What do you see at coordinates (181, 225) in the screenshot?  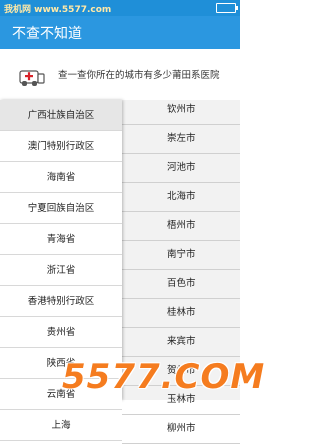 I see `city-item: 梧州市` at bounding box center [181, 225].